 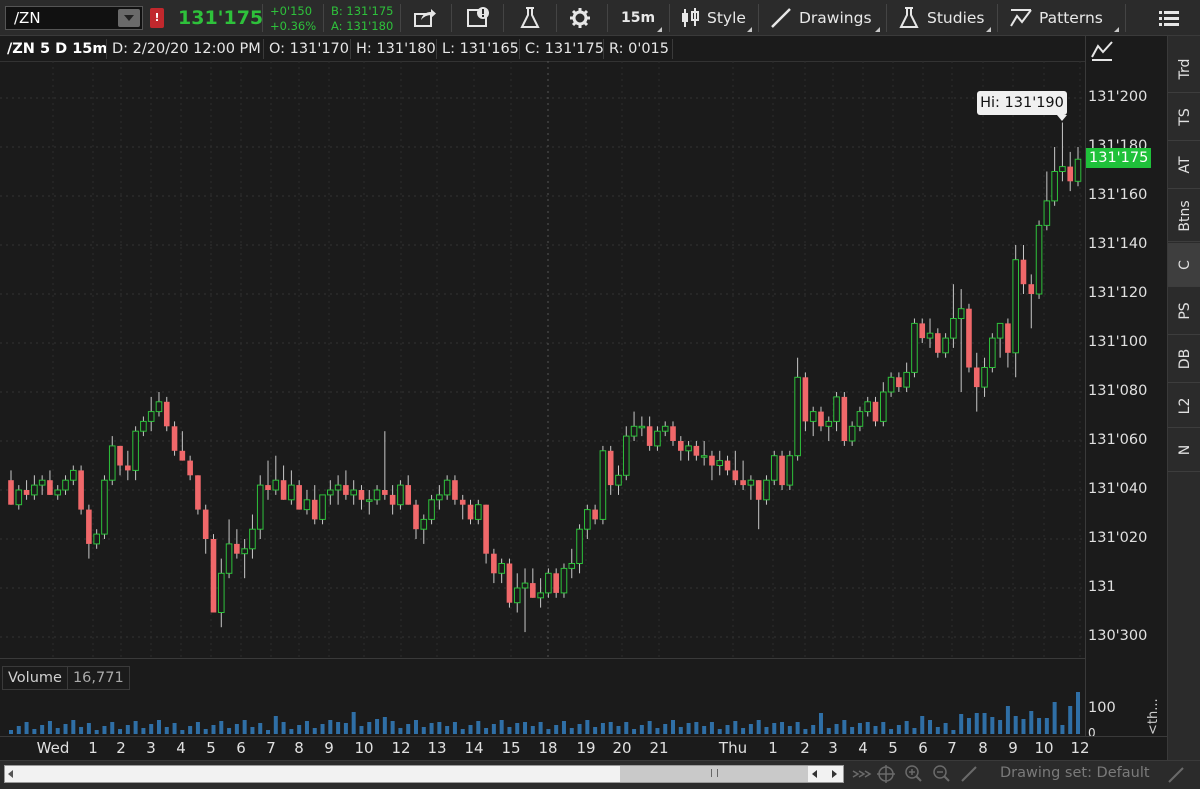 What do you see at coordinates (1118, 538) in the screenshot?
I see `price-axis-label: 131'020` at bounding box center [1118, 538].